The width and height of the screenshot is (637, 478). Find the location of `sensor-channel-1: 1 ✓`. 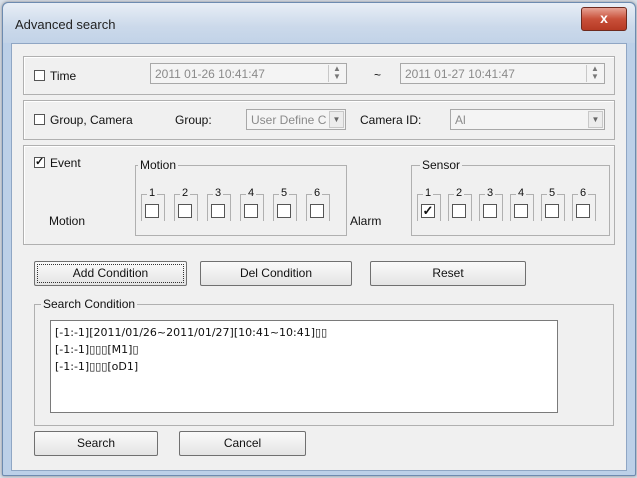

sensor-channel-1: 1 ✓ is located at coordinates (429, 204).